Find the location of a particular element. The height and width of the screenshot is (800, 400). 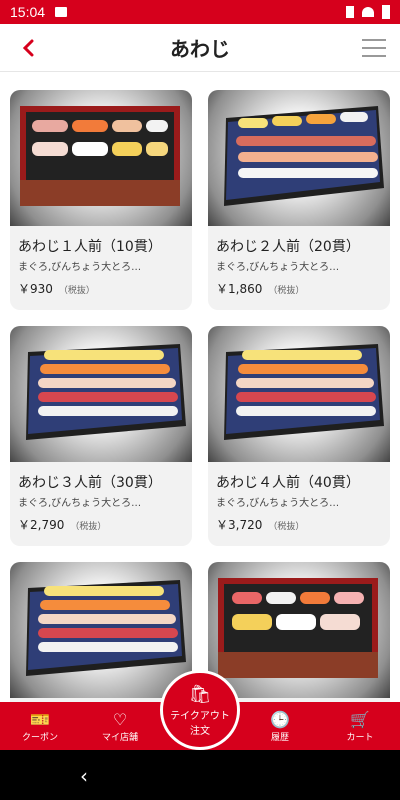

price-value: ￥1,860 is located at coordinates (239, 289).